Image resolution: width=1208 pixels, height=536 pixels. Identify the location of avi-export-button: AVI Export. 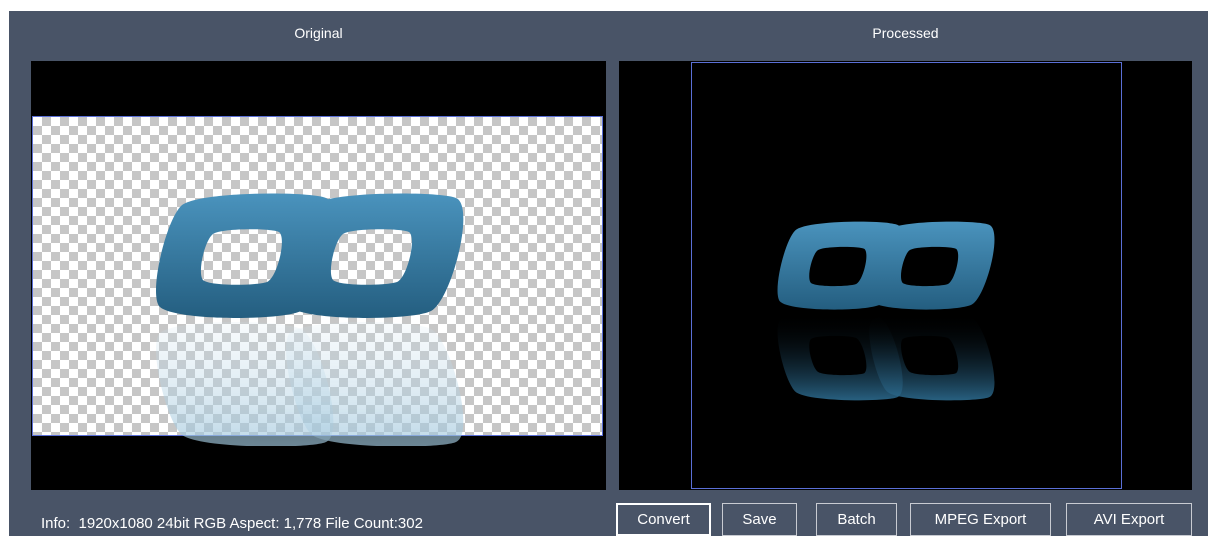
(1129, 519).